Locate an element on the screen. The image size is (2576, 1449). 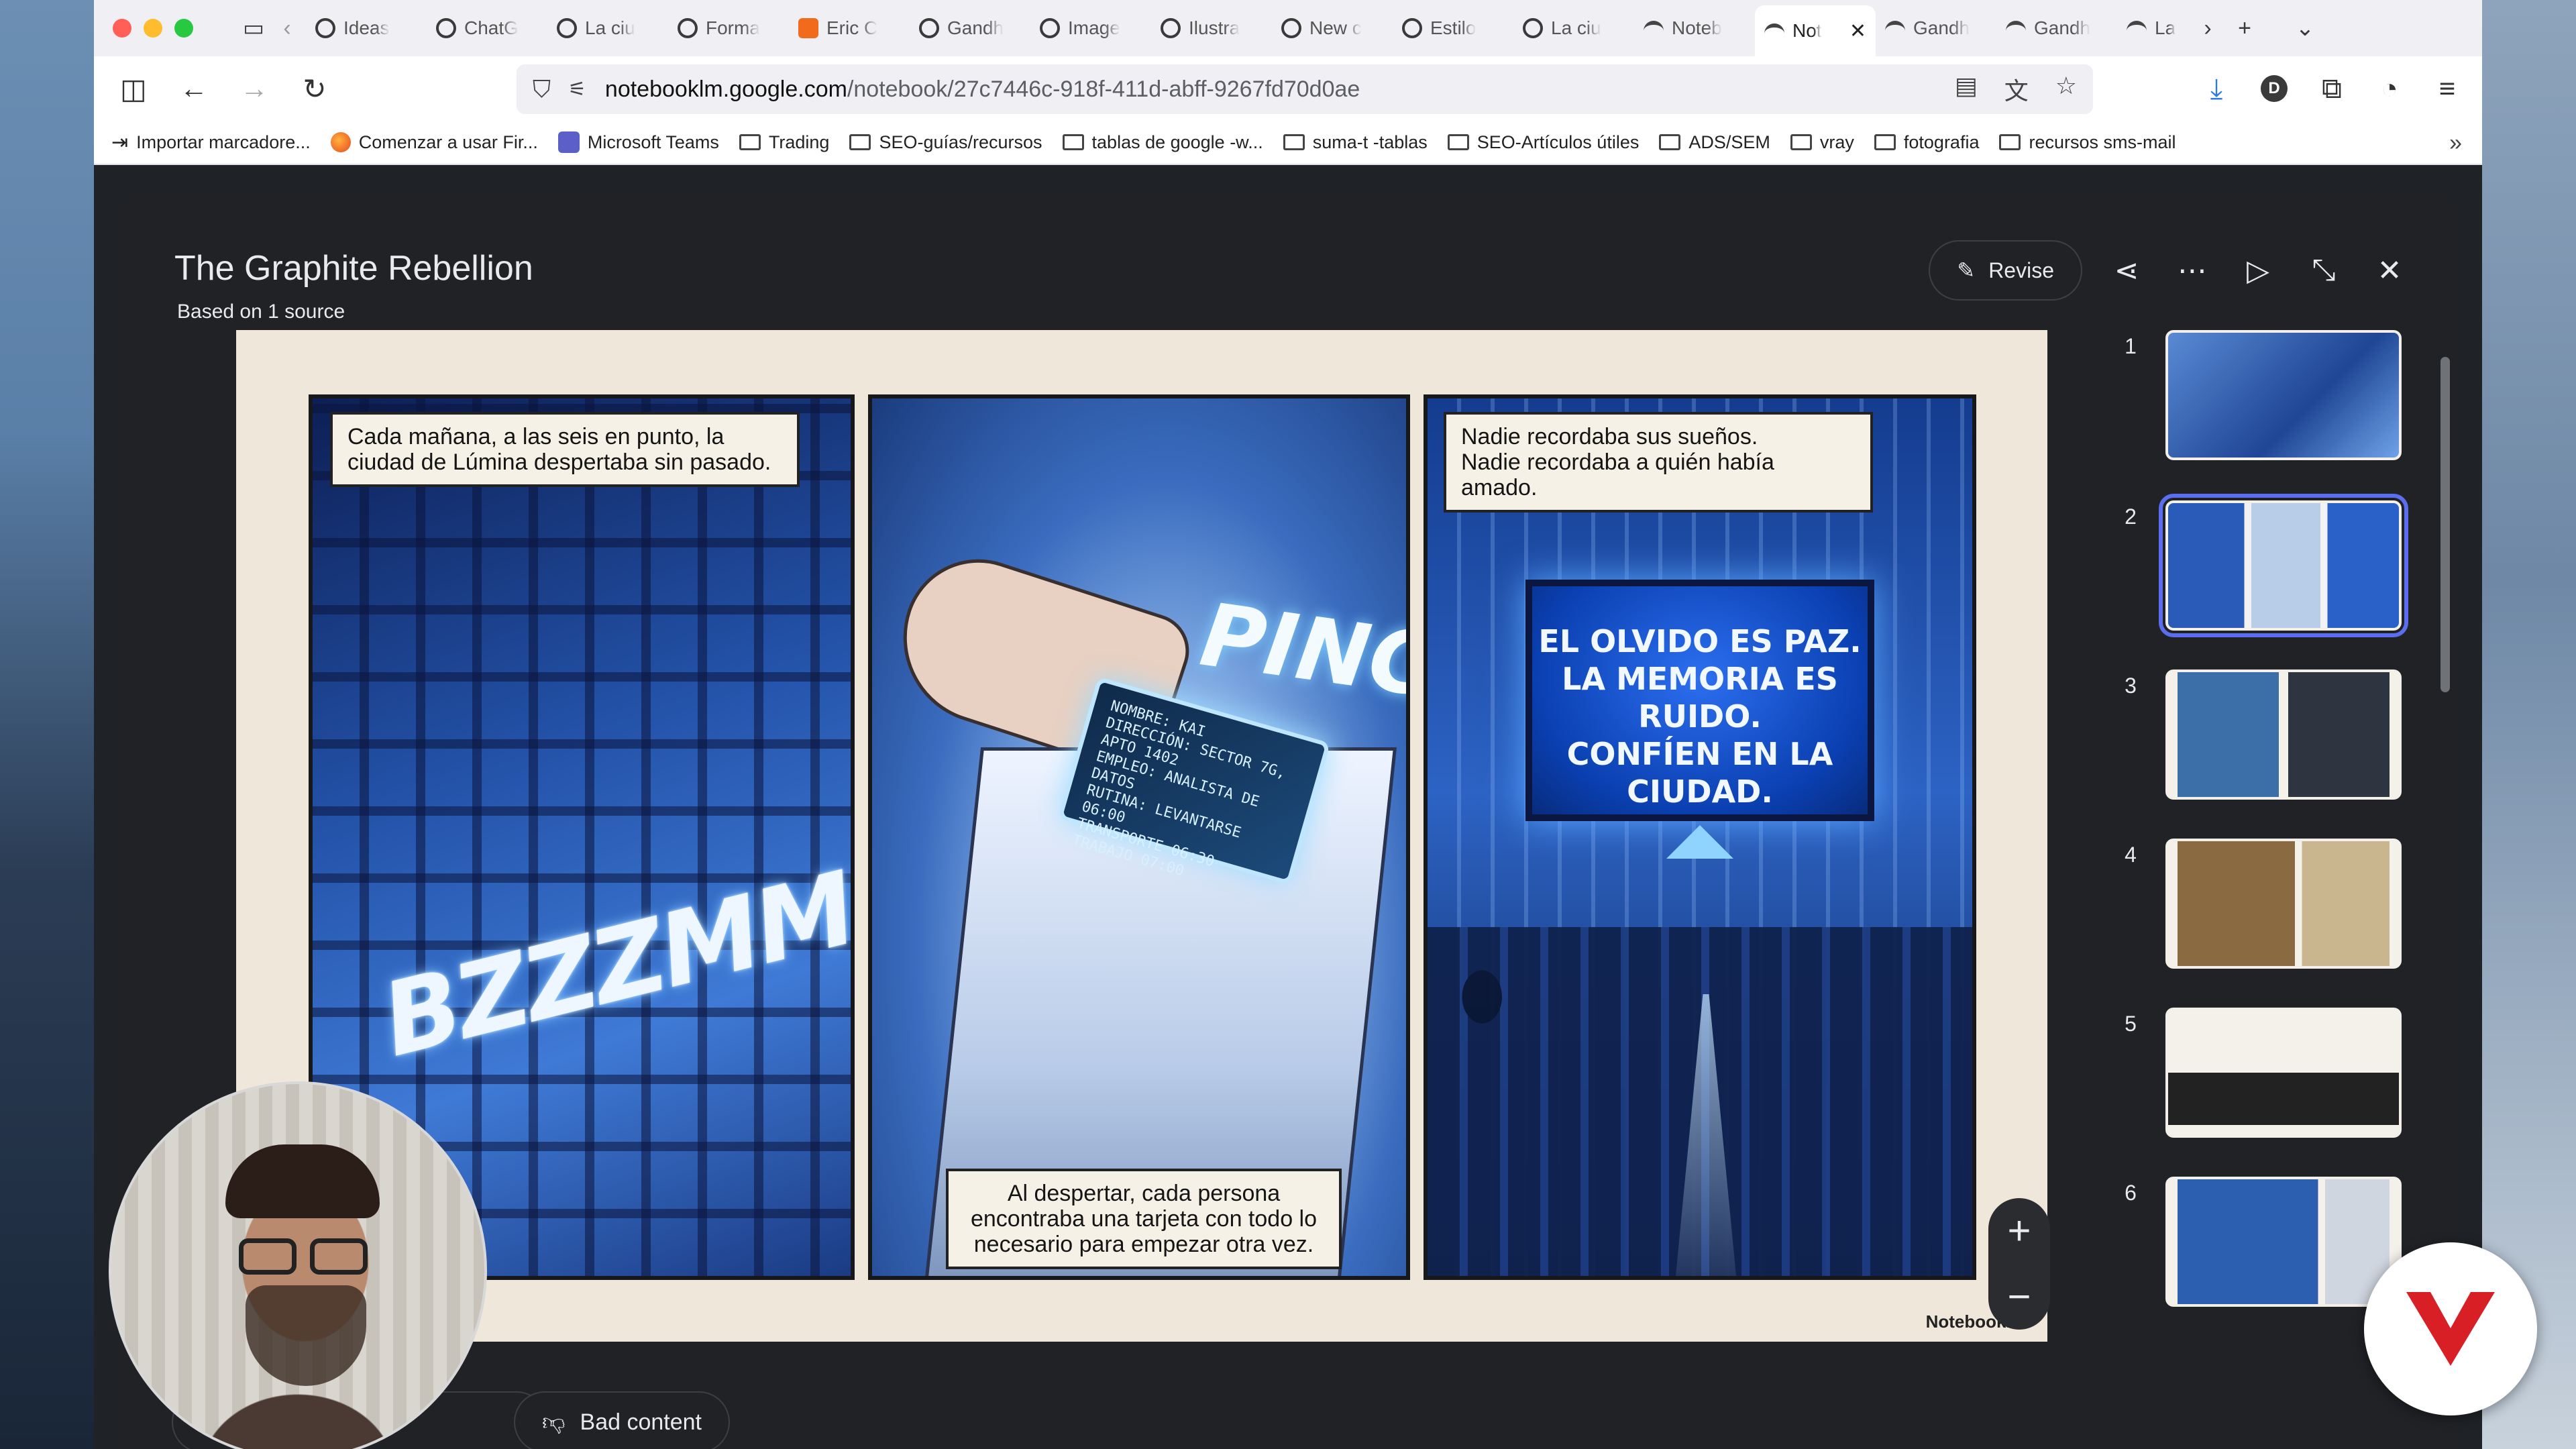
revise-label: Revise is located at coordinates (2021, 270).